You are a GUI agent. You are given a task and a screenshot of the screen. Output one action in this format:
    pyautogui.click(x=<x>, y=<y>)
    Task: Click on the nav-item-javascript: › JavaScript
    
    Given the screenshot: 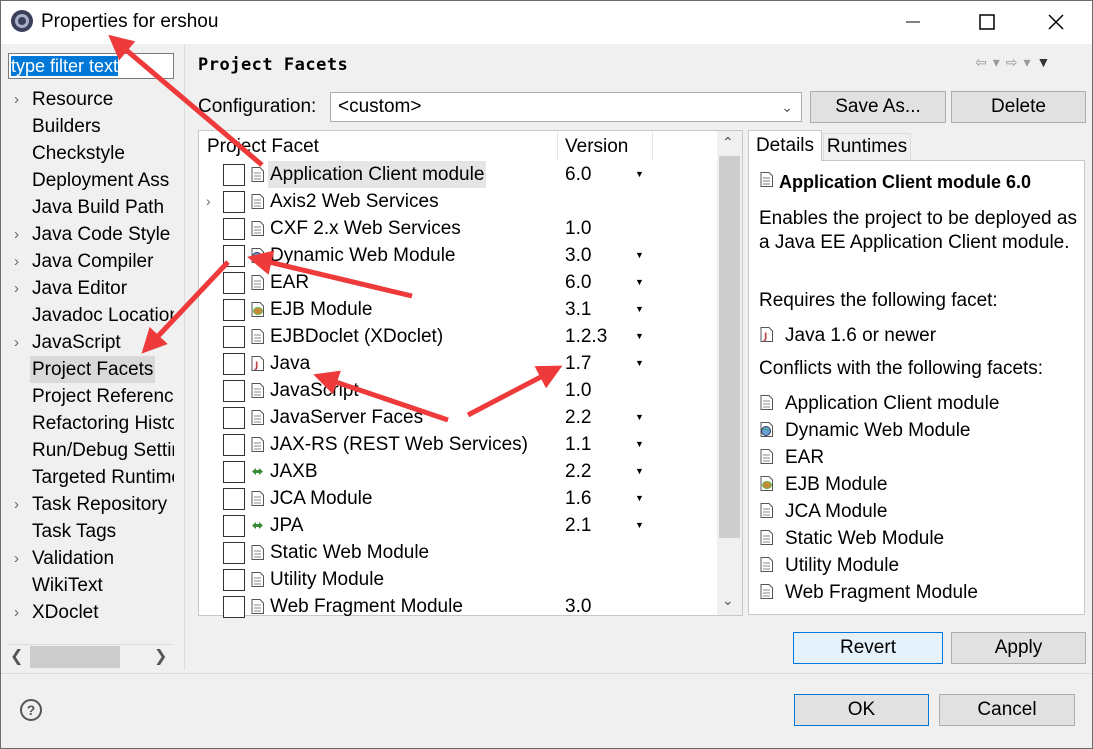 What is the action you would take?
    pyautogui.click(x=87, y=342)
    